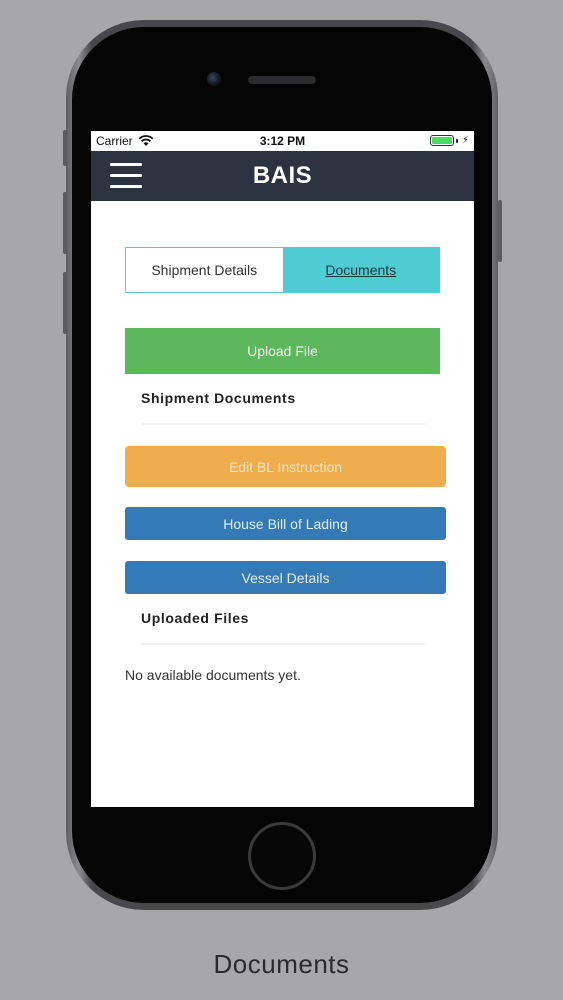 This screenshot has width=563, height=1000. What do you see at coordinates (65, 223) in the screenshot?
I see `volume-up-button` at bounding box center [65, 223].